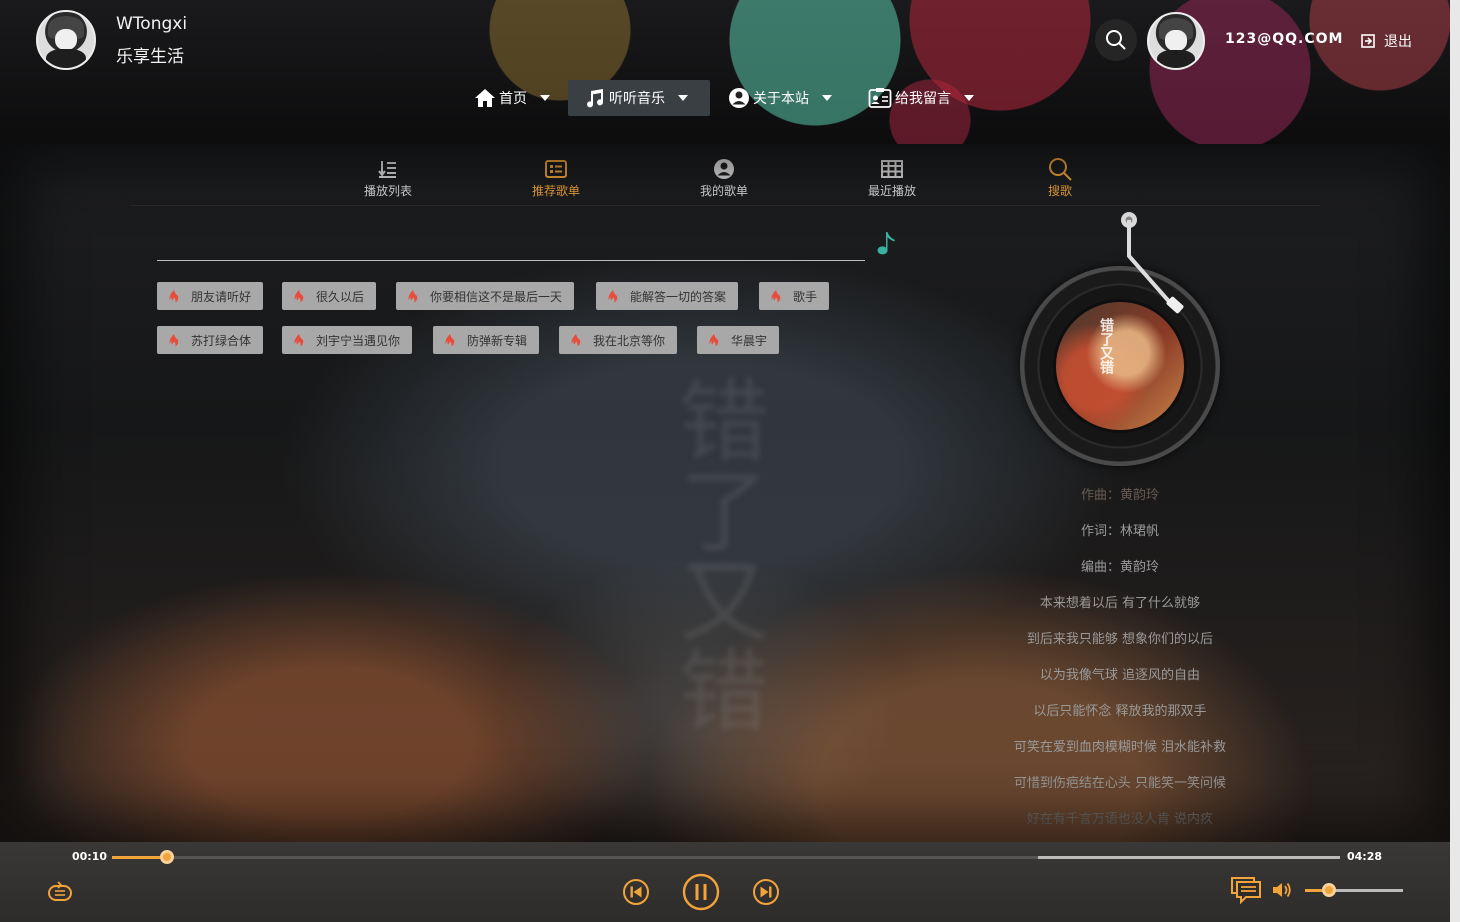 The image size is (1460, 922). What do you see at coordinates (221, 296) in the screenshot?
I see `tag-label: 朋友请听好` at bounding box center [221, 296].